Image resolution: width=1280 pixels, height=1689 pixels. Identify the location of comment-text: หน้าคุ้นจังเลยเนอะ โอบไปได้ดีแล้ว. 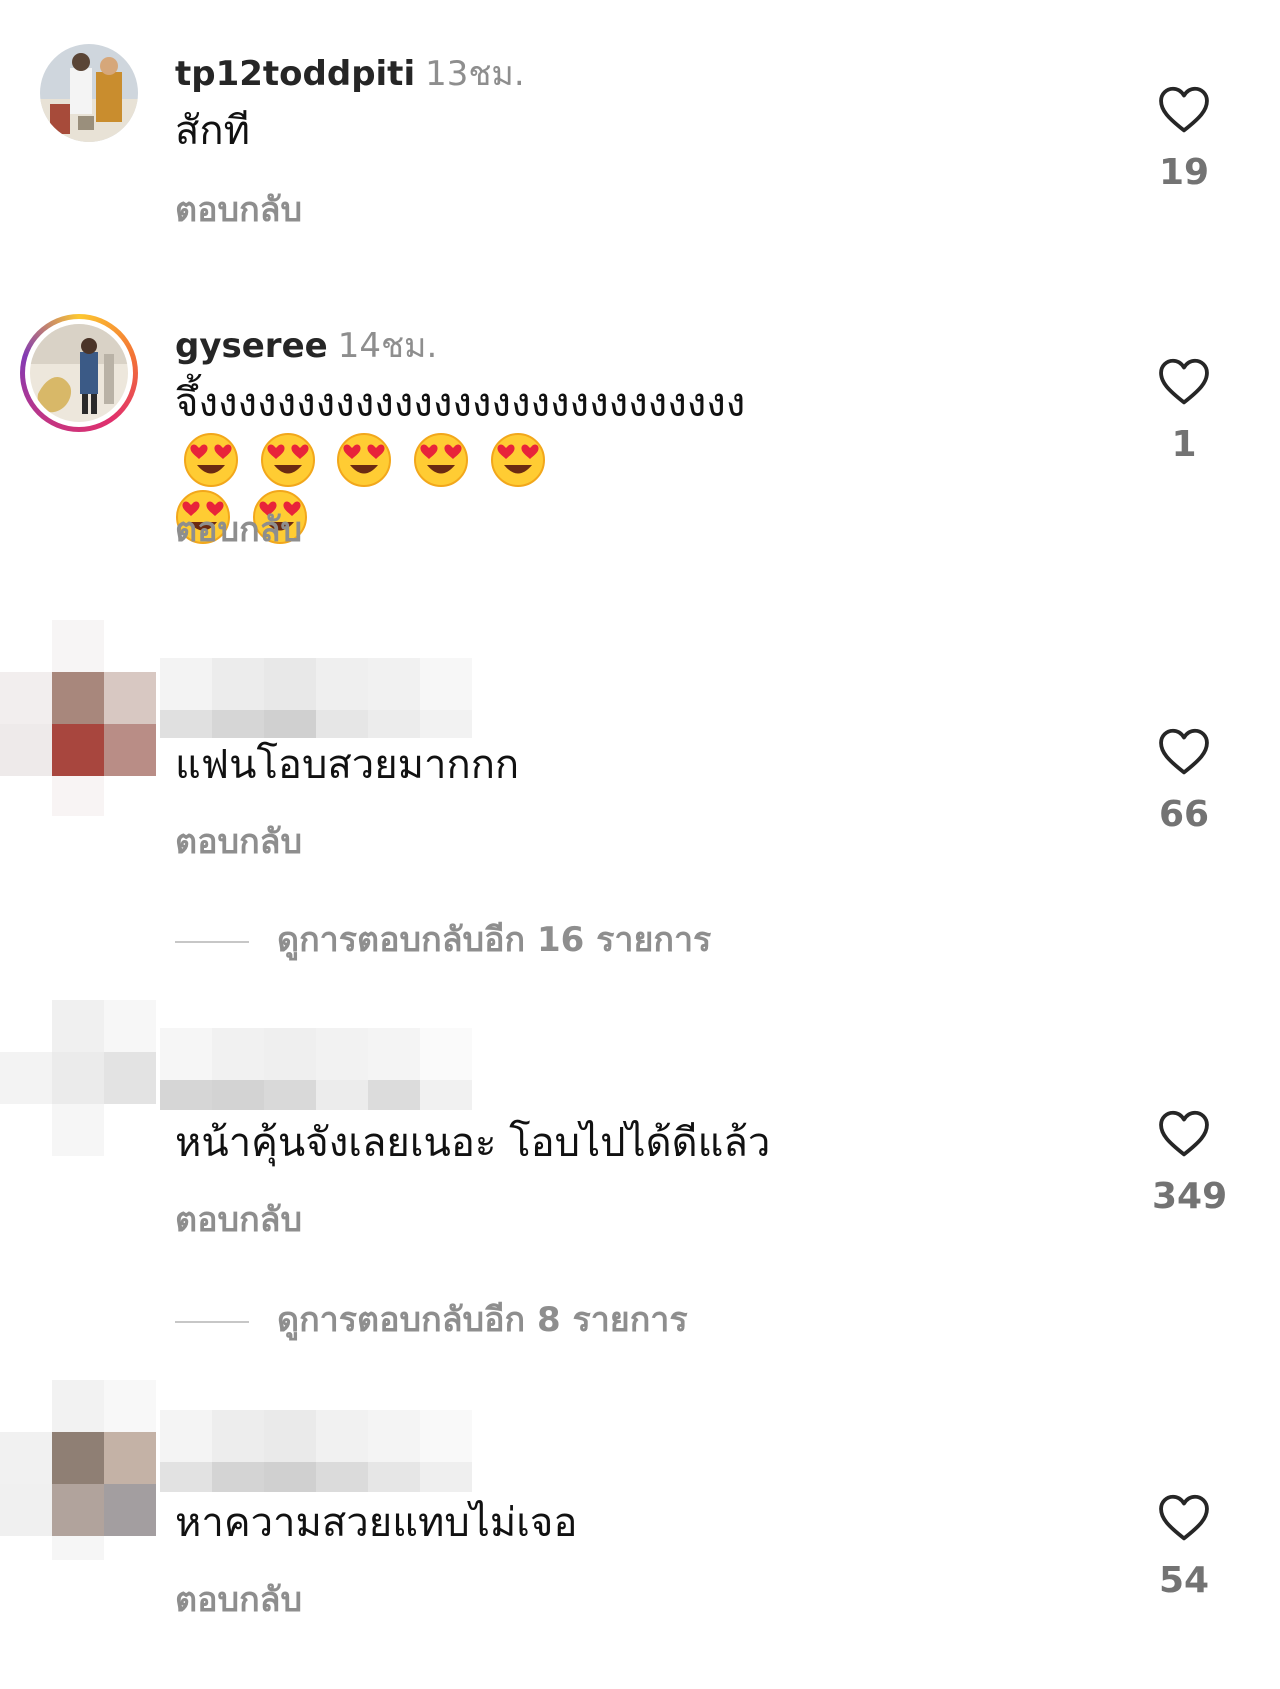
(473, 1143).